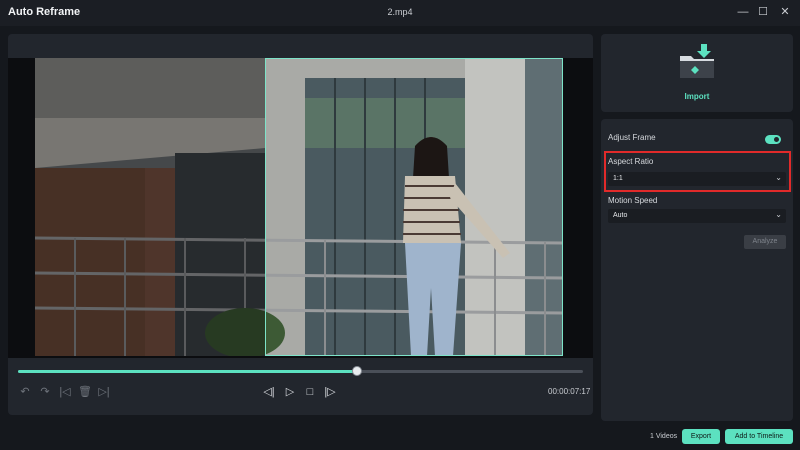  What do you see at coordinates (785, 12) in the screenshot?
I see `close-button: ✕` at bounding box center [785, 12].